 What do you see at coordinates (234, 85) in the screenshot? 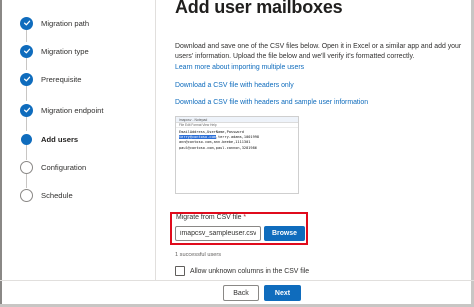
I see `download-headers-link: Download a CSV file with headers only` at bounding box center [234, 85].